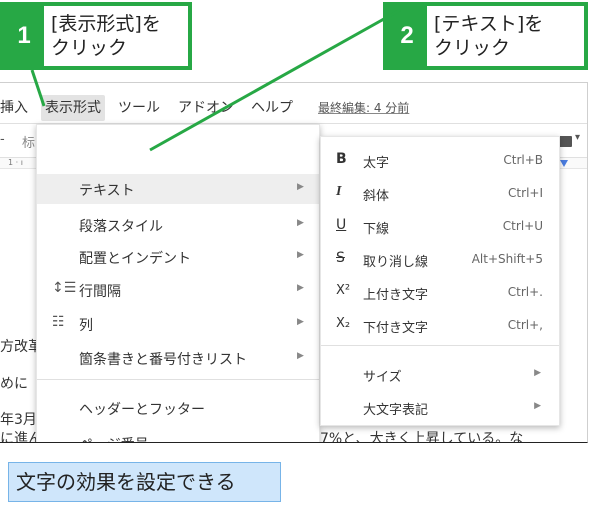 Image resolution: width=600 pixels, height=506 pixels. I want to click on format-menu-item-line-spacing: ↕☰ 行間隔 ▶, so click(178, 290).